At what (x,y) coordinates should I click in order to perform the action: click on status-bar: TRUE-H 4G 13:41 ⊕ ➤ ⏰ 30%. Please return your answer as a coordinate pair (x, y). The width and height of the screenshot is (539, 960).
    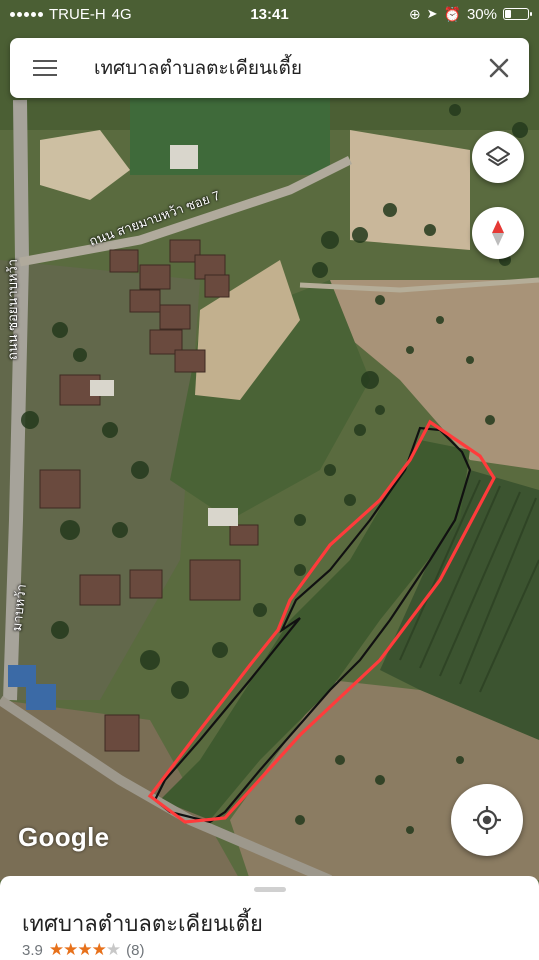
    Looking at the image, I should click on (269, 14).